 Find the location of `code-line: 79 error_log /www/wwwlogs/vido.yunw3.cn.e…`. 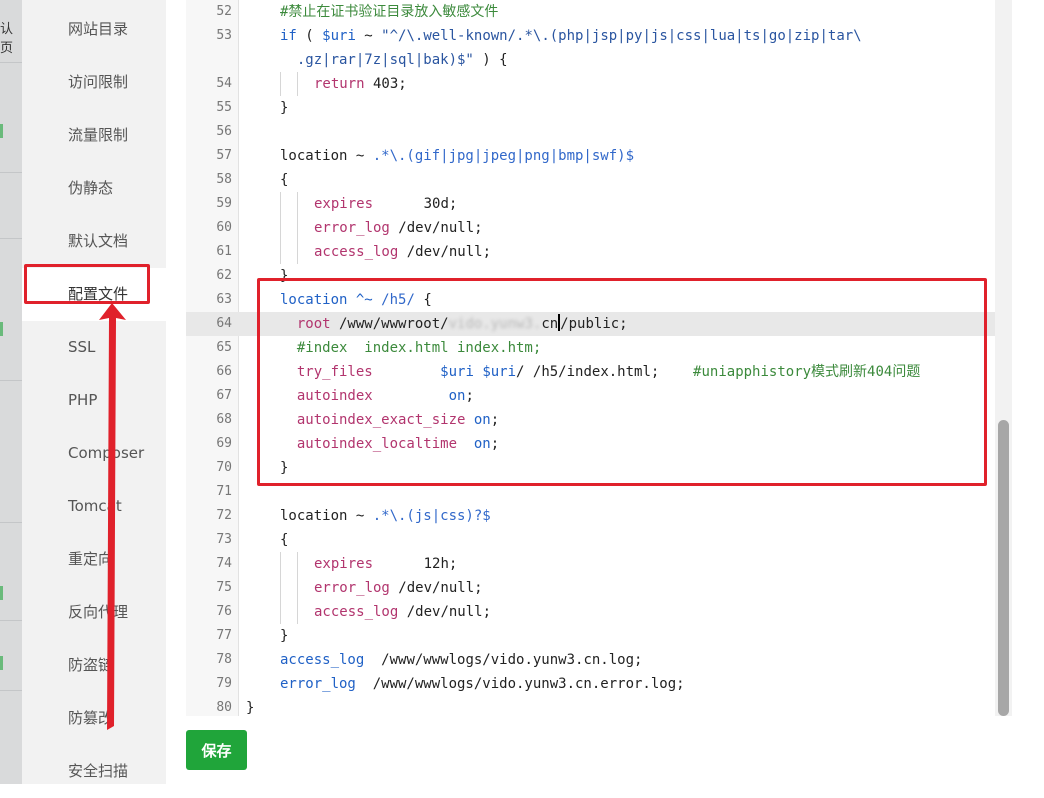

code-line: 79 error_log /www/wwwlogs/vido.yunw3.cn.e… is located at coordinates (591, 684).